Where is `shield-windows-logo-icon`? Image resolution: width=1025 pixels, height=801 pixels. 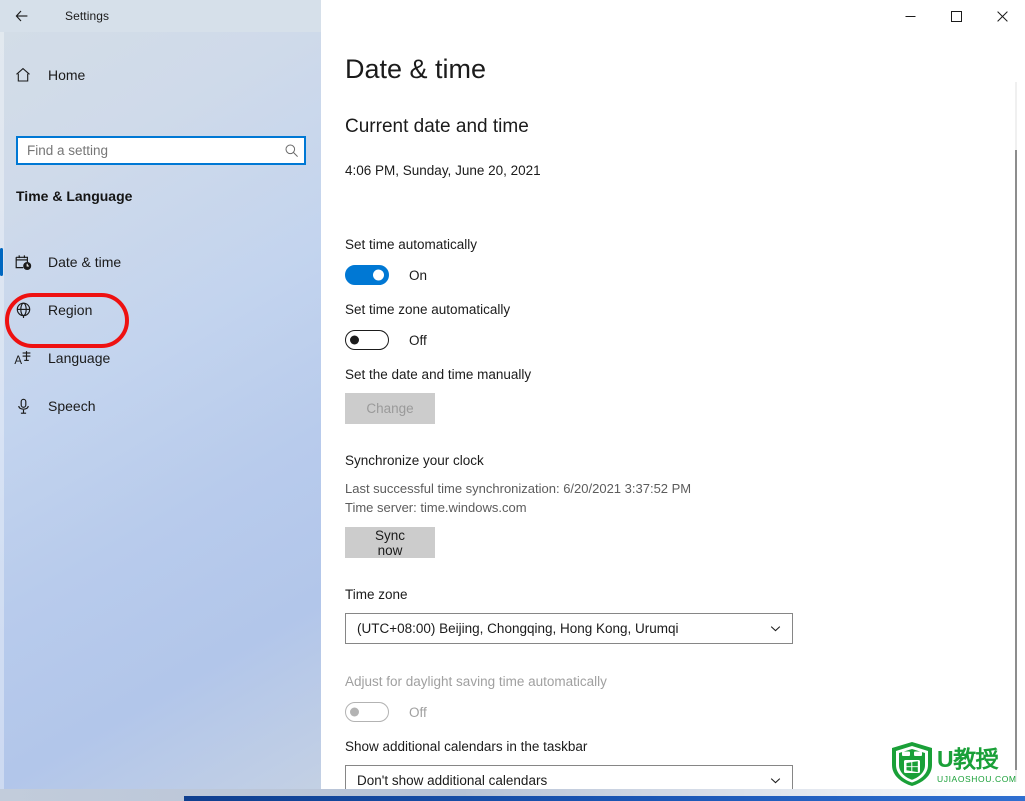 shield-windows-logo-icon is located at coordinates (912, 766).